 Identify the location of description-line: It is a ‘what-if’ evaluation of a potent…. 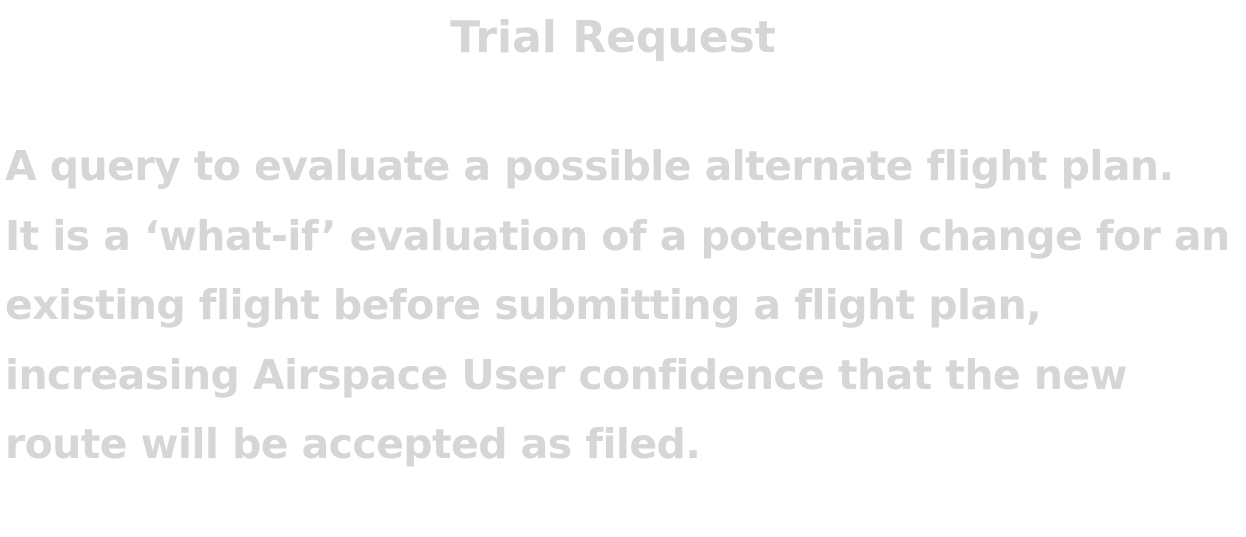
(617, 235).